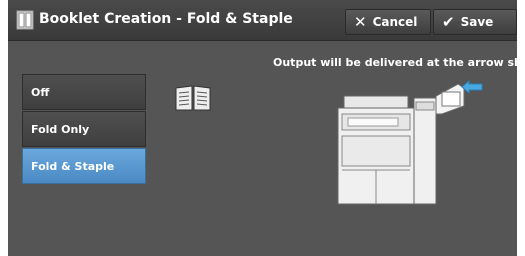  Describe the element at coordinates (40, 92) in the screenshot. I see `option-label: Off` at that location.